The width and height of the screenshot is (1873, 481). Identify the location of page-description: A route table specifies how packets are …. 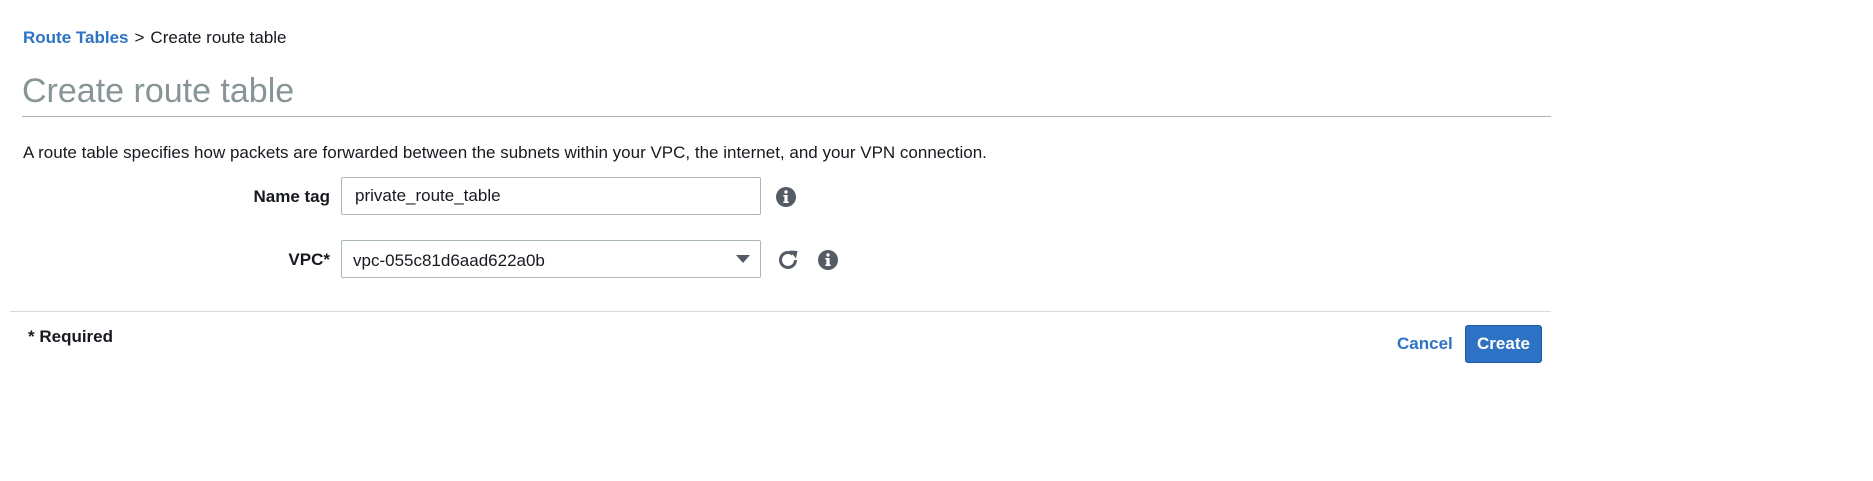
(505, 152).